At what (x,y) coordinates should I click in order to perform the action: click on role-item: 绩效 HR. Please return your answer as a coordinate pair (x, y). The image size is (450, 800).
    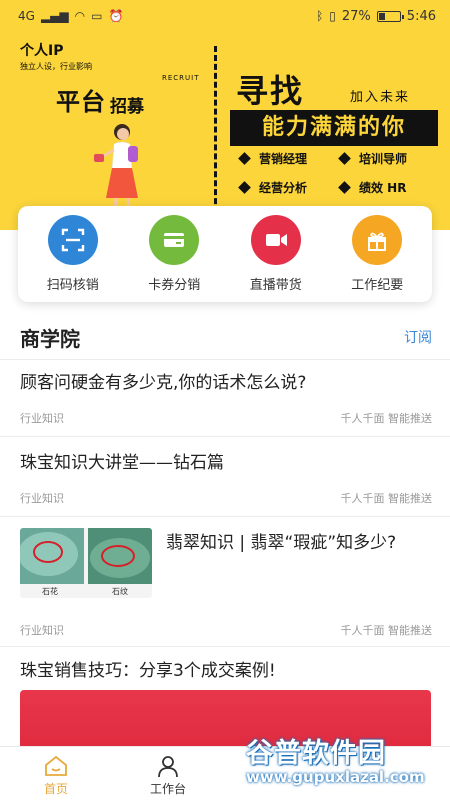
    Looking at the image, I should click on (389, 187).